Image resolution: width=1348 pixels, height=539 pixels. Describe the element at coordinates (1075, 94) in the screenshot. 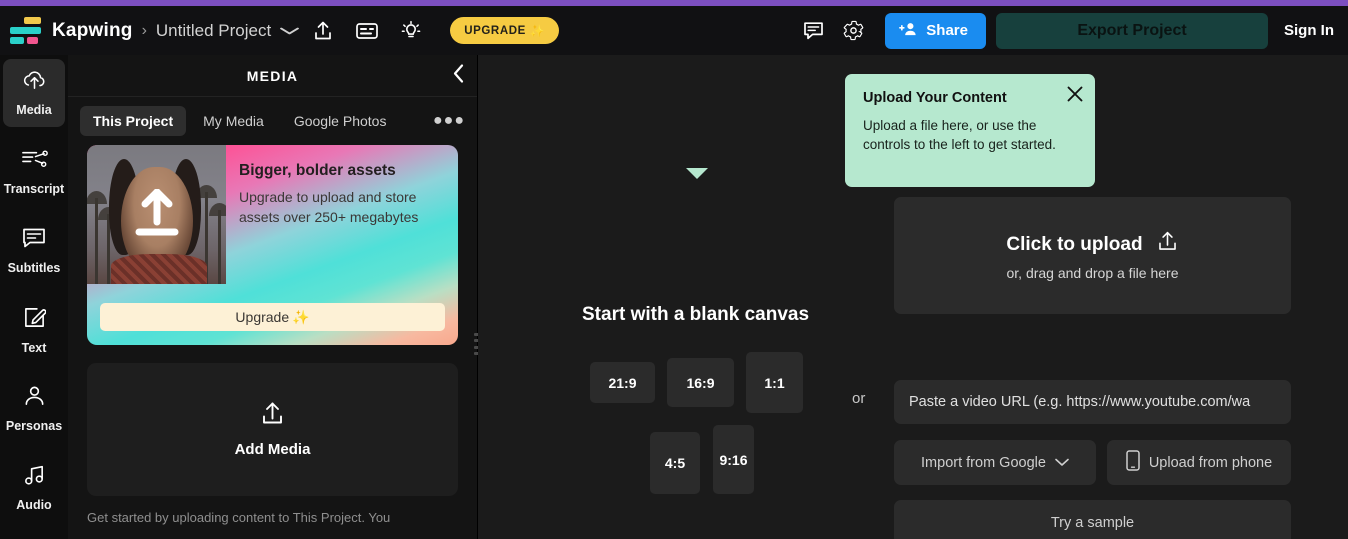

I see `close-icon` at that location.